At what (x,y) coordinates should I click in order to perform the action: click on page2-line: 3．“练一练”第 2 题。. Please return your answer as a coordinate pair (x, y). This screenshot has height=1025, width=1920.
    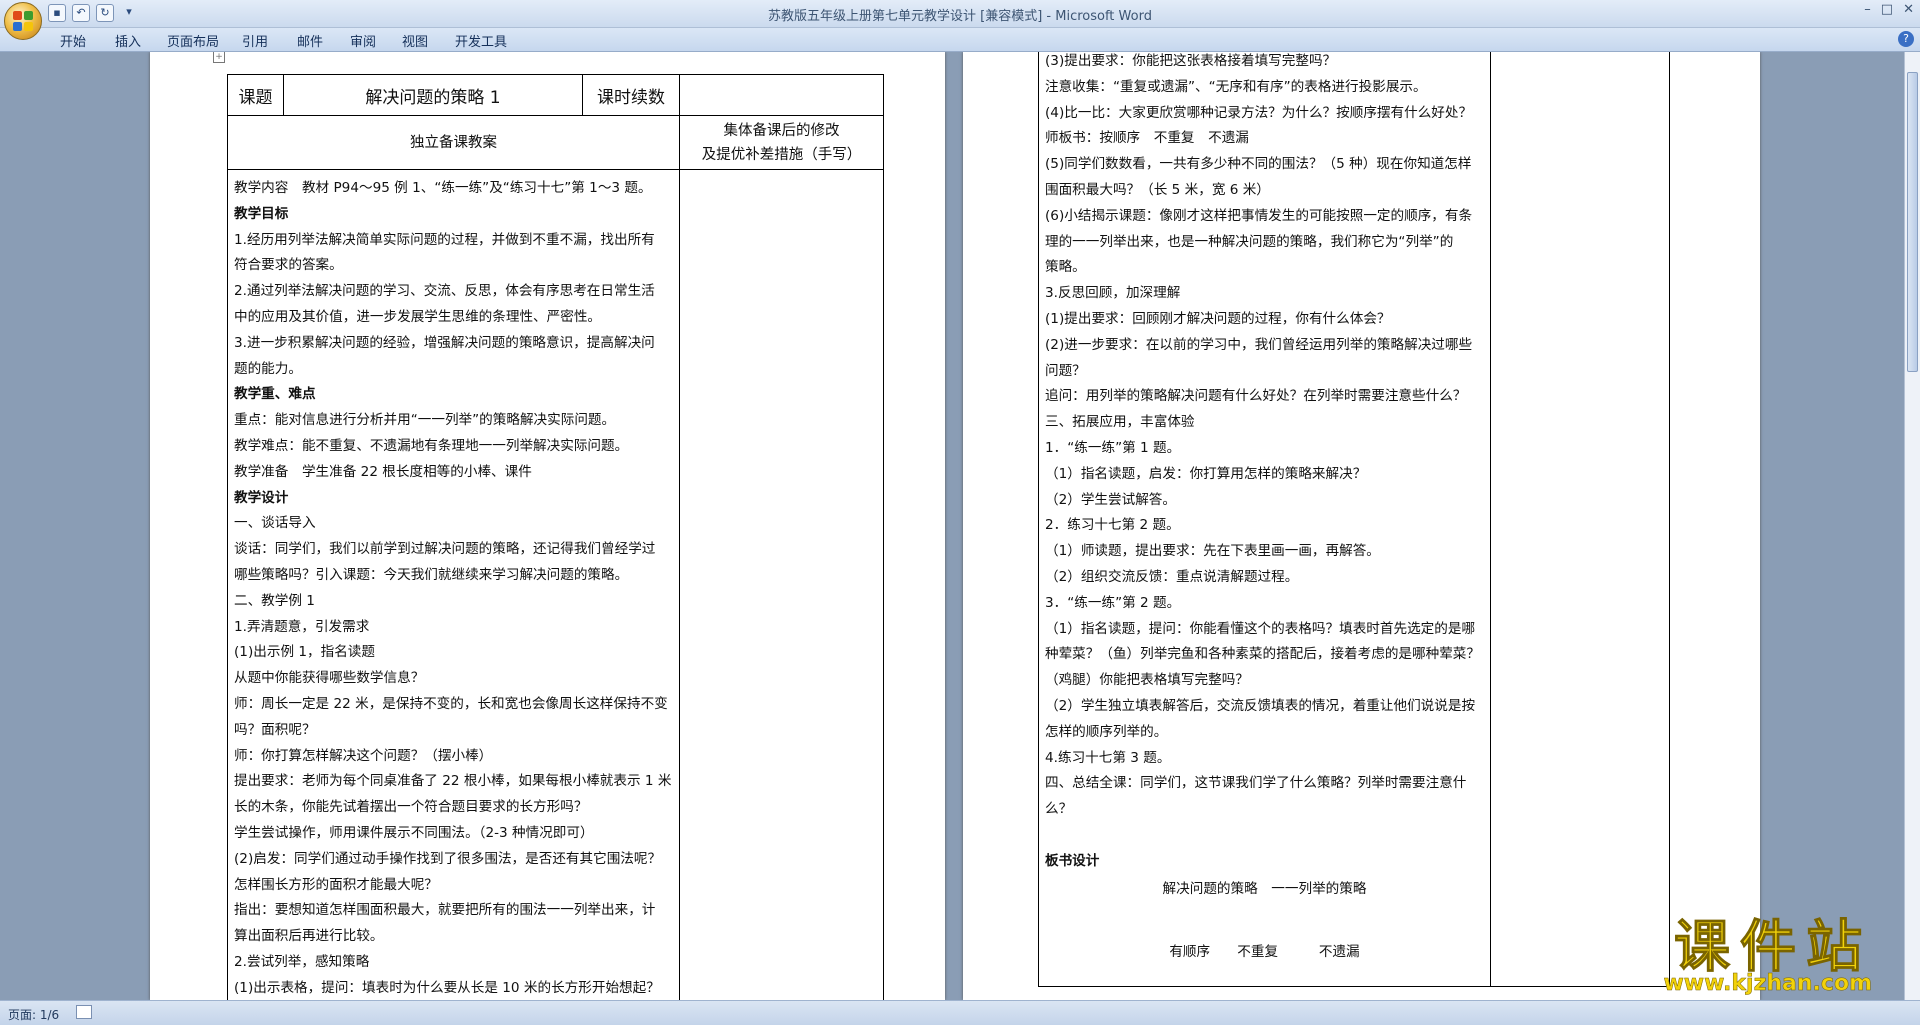
    Looking at the image, I should click on (1113, 602).